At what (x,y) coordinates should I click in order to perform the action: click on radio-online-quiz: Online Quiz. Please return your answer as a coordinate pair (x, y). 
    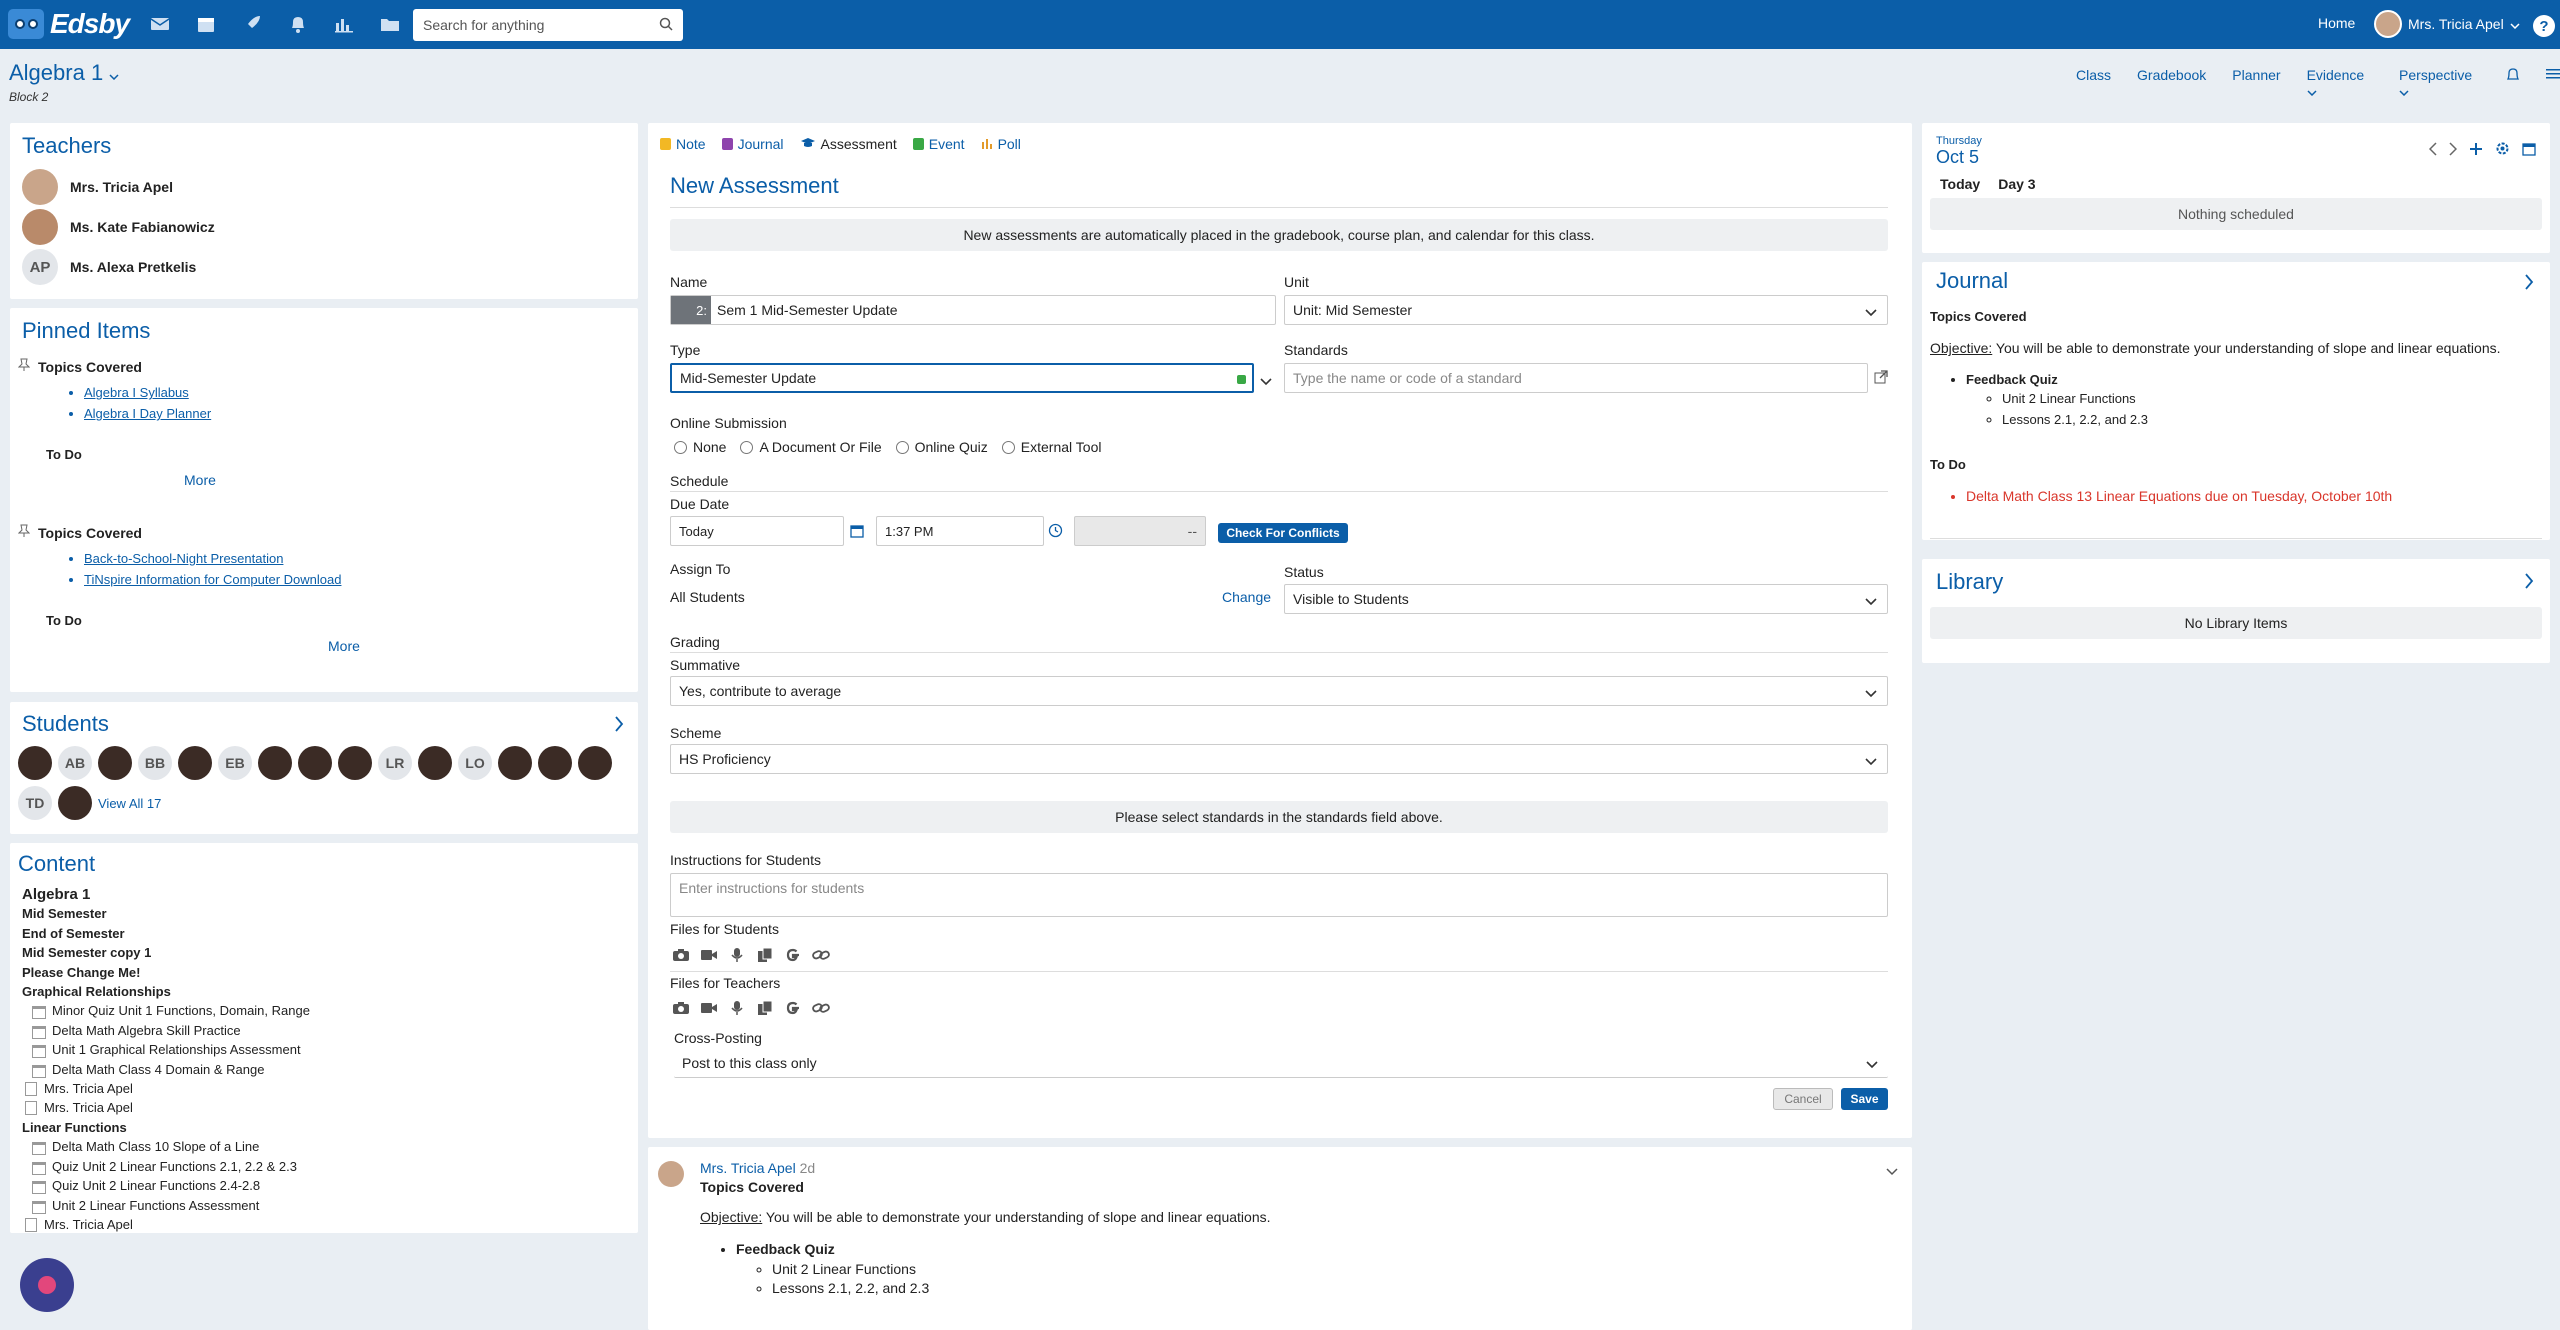
    Looking at the image, I should click on (941, 447).